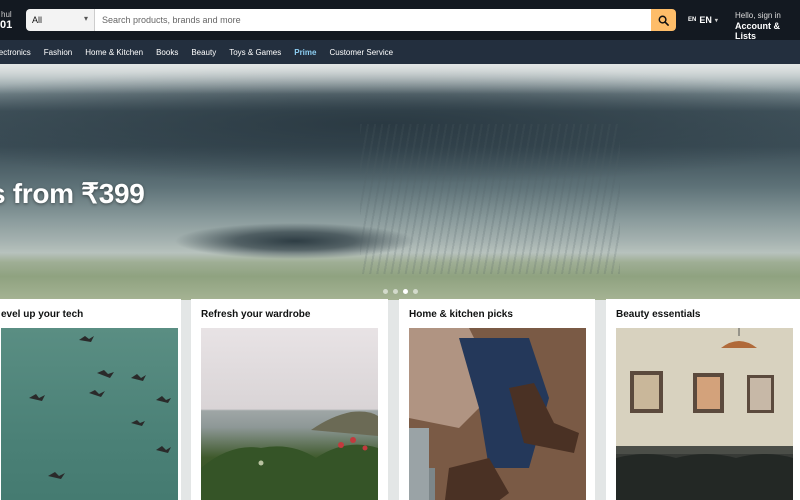  I want to click on language-label: EN, so click(705, 20).